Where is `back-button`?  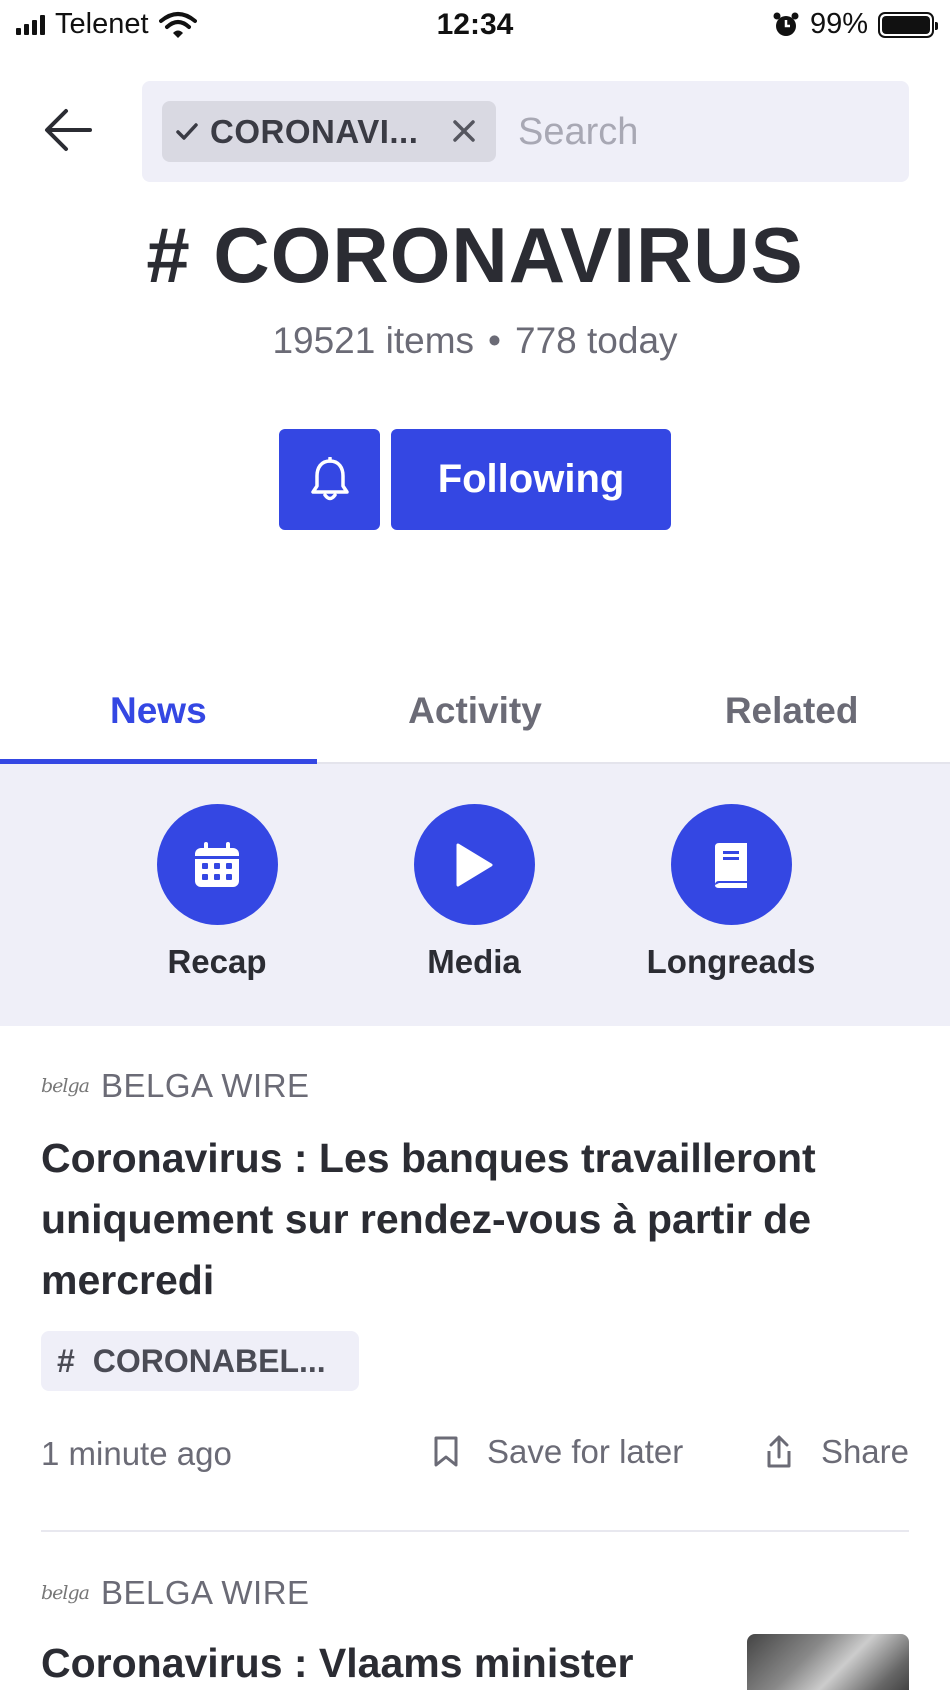
back-button is located at coordinates (68, 130).